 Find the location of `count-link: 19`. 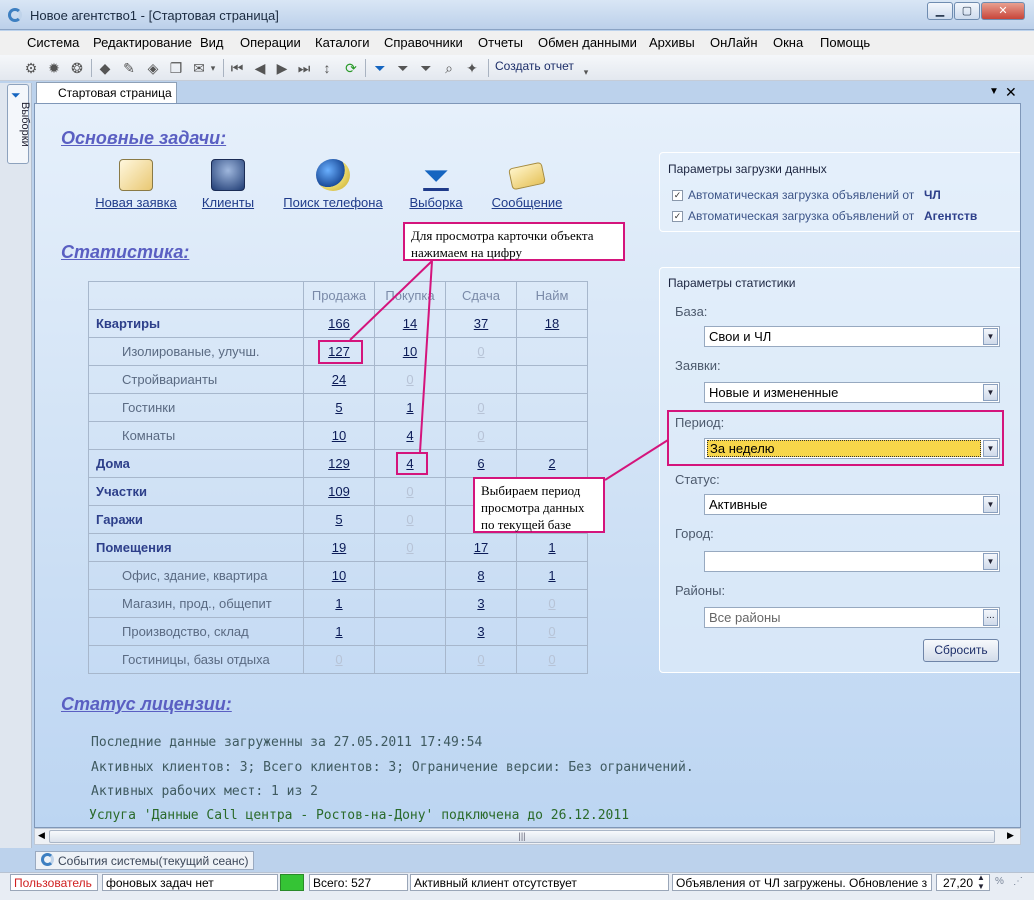

count-link: 19 is located at coordinates (339, 547).